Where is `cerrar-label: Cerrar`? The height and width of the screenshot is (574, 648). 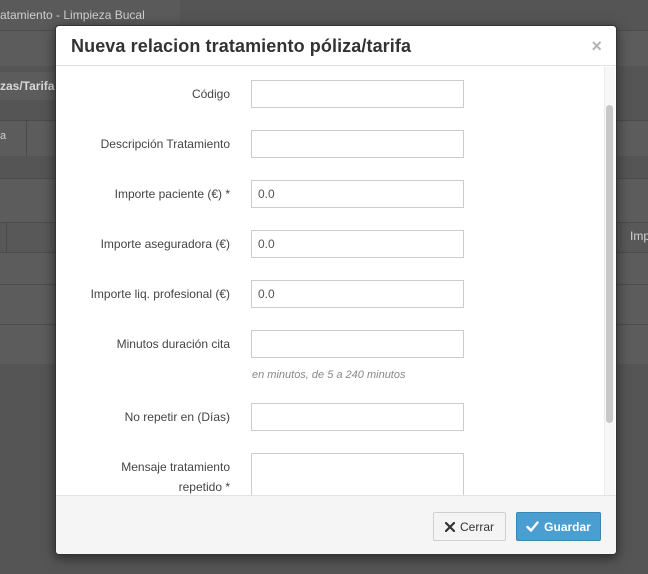
cerrar-label: Cerrar is located at coordinates (476, 526).